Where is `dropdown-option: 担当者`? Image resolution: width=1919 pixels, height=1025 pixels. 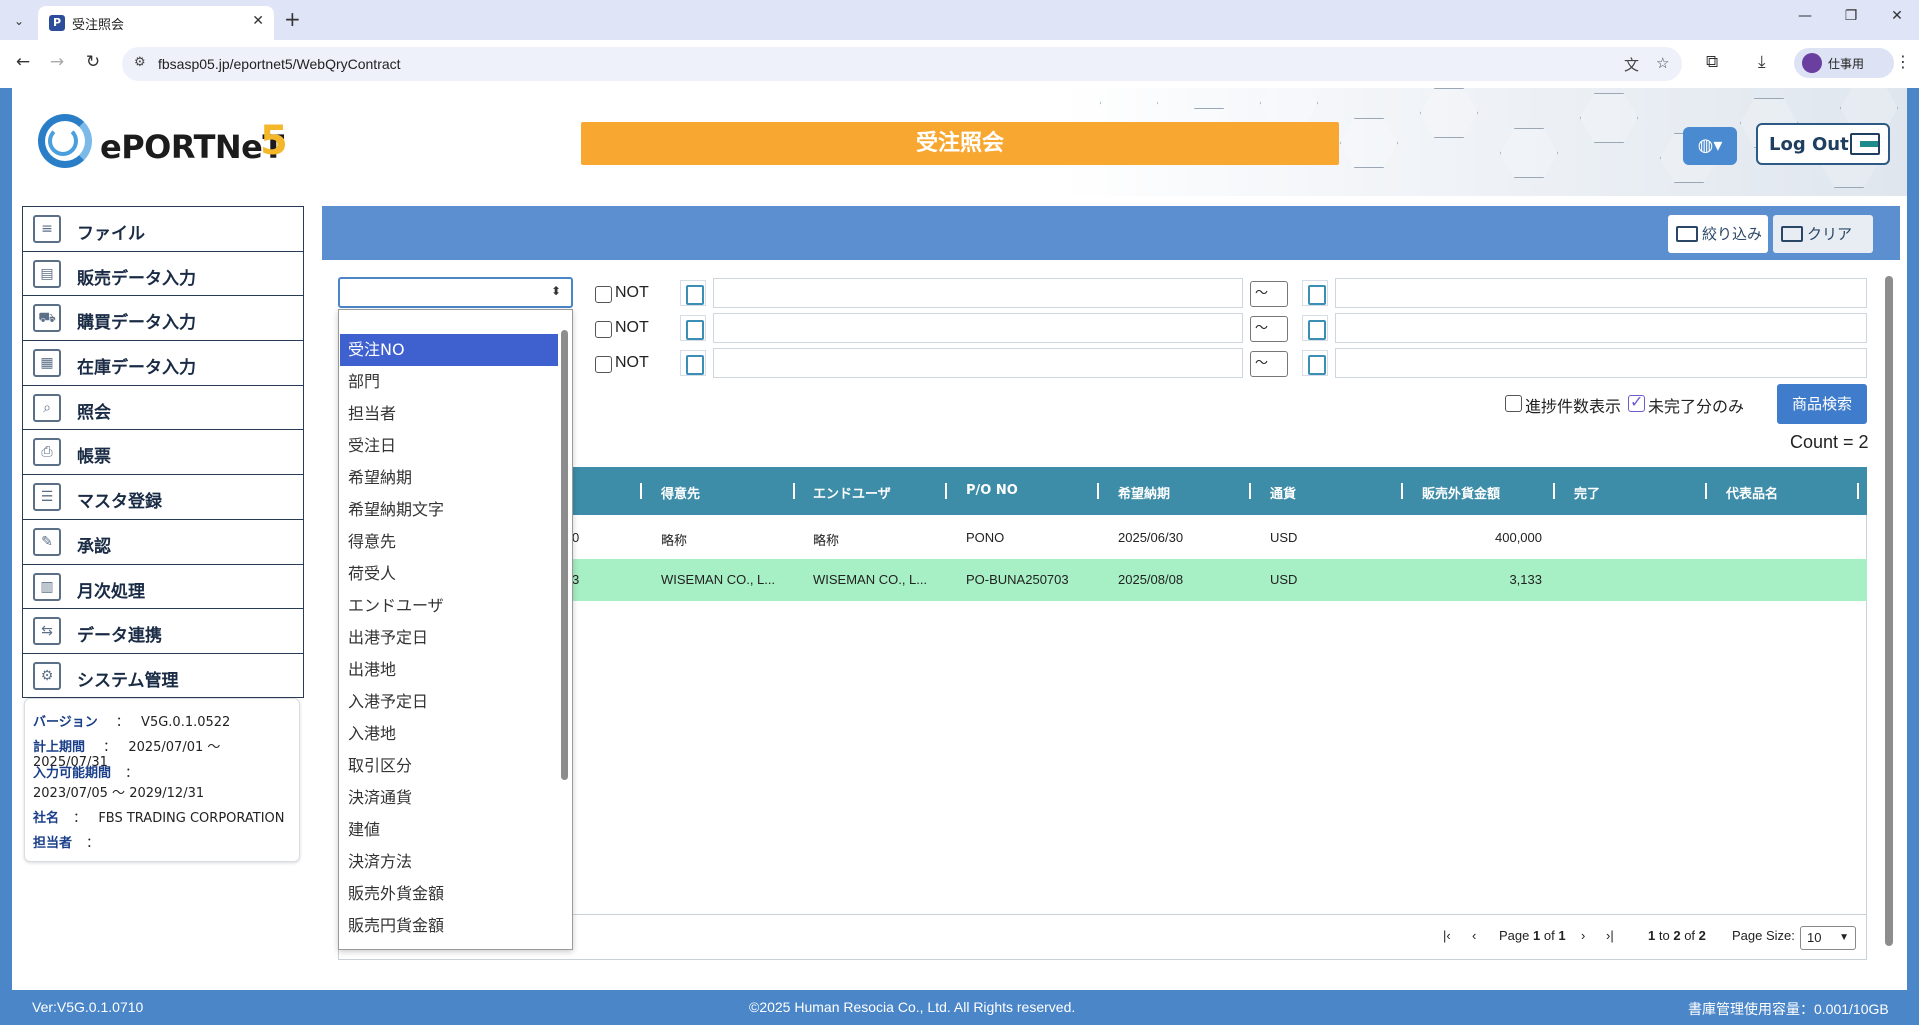 dropdown-option: 担当者 is located at coordinates (449, 414).